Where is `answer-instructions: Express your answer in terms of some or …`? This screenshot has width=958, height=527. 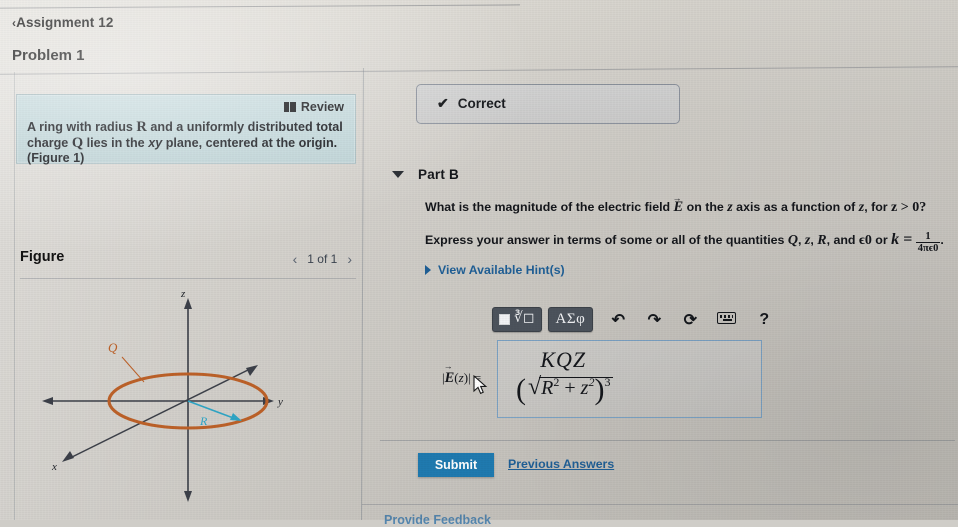 answer-instructions: Express your answer in terms of some or … is located at coordinates (690, 242).